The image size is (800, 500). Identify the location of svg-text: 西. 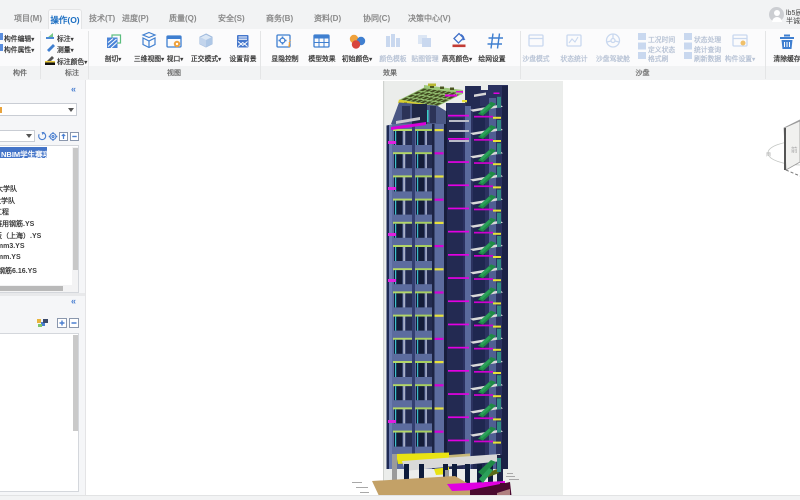
(768, 155).